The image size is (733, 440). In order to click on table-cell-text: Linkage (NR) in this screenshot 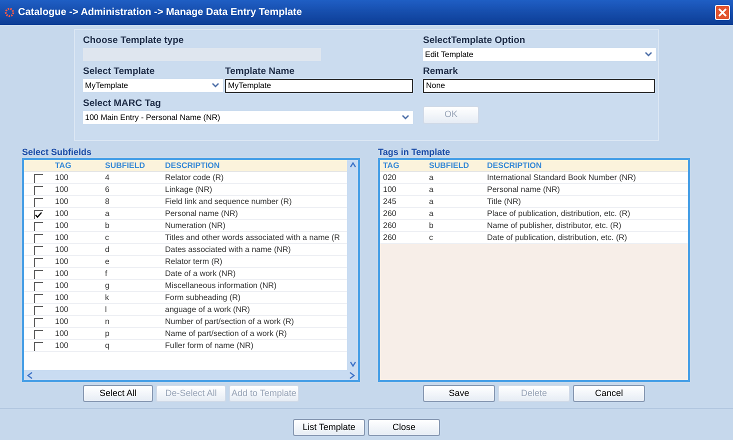, I will do `click(189, 190)`.